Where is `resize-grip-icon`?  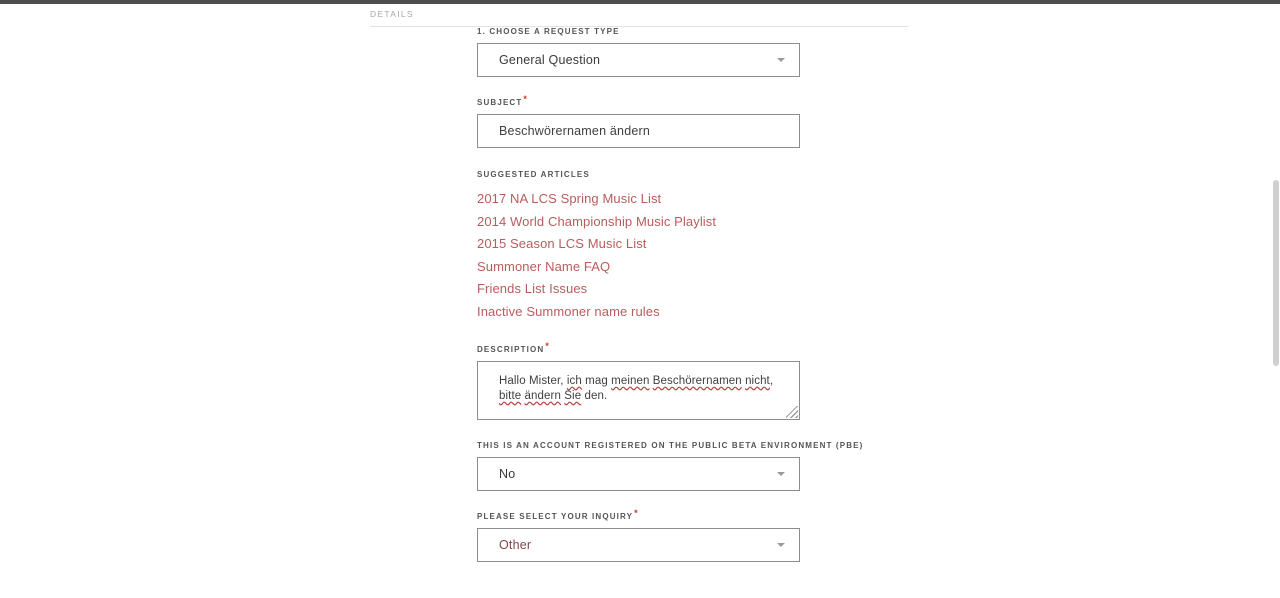
resize-grip-icon is located at coordinates (792, 412).